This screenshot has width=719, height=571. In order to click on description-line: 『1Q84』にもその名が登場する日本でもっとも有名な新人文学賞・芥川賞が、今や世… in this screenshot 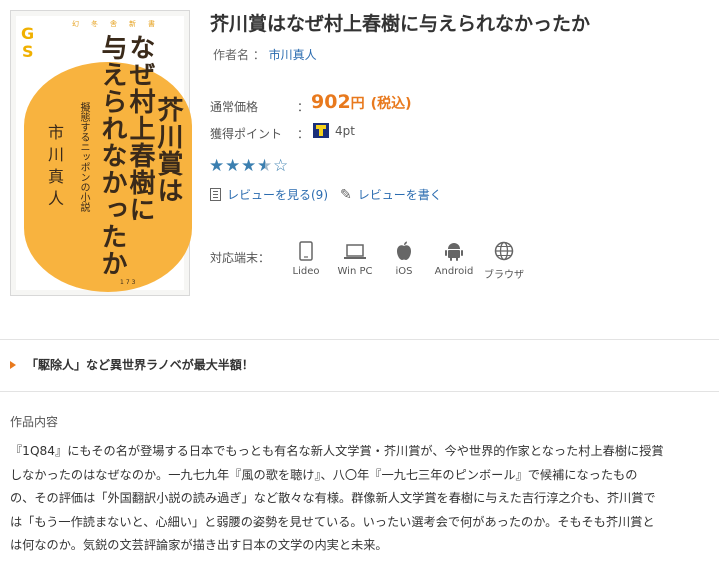, I will do `click(337, 451)`.